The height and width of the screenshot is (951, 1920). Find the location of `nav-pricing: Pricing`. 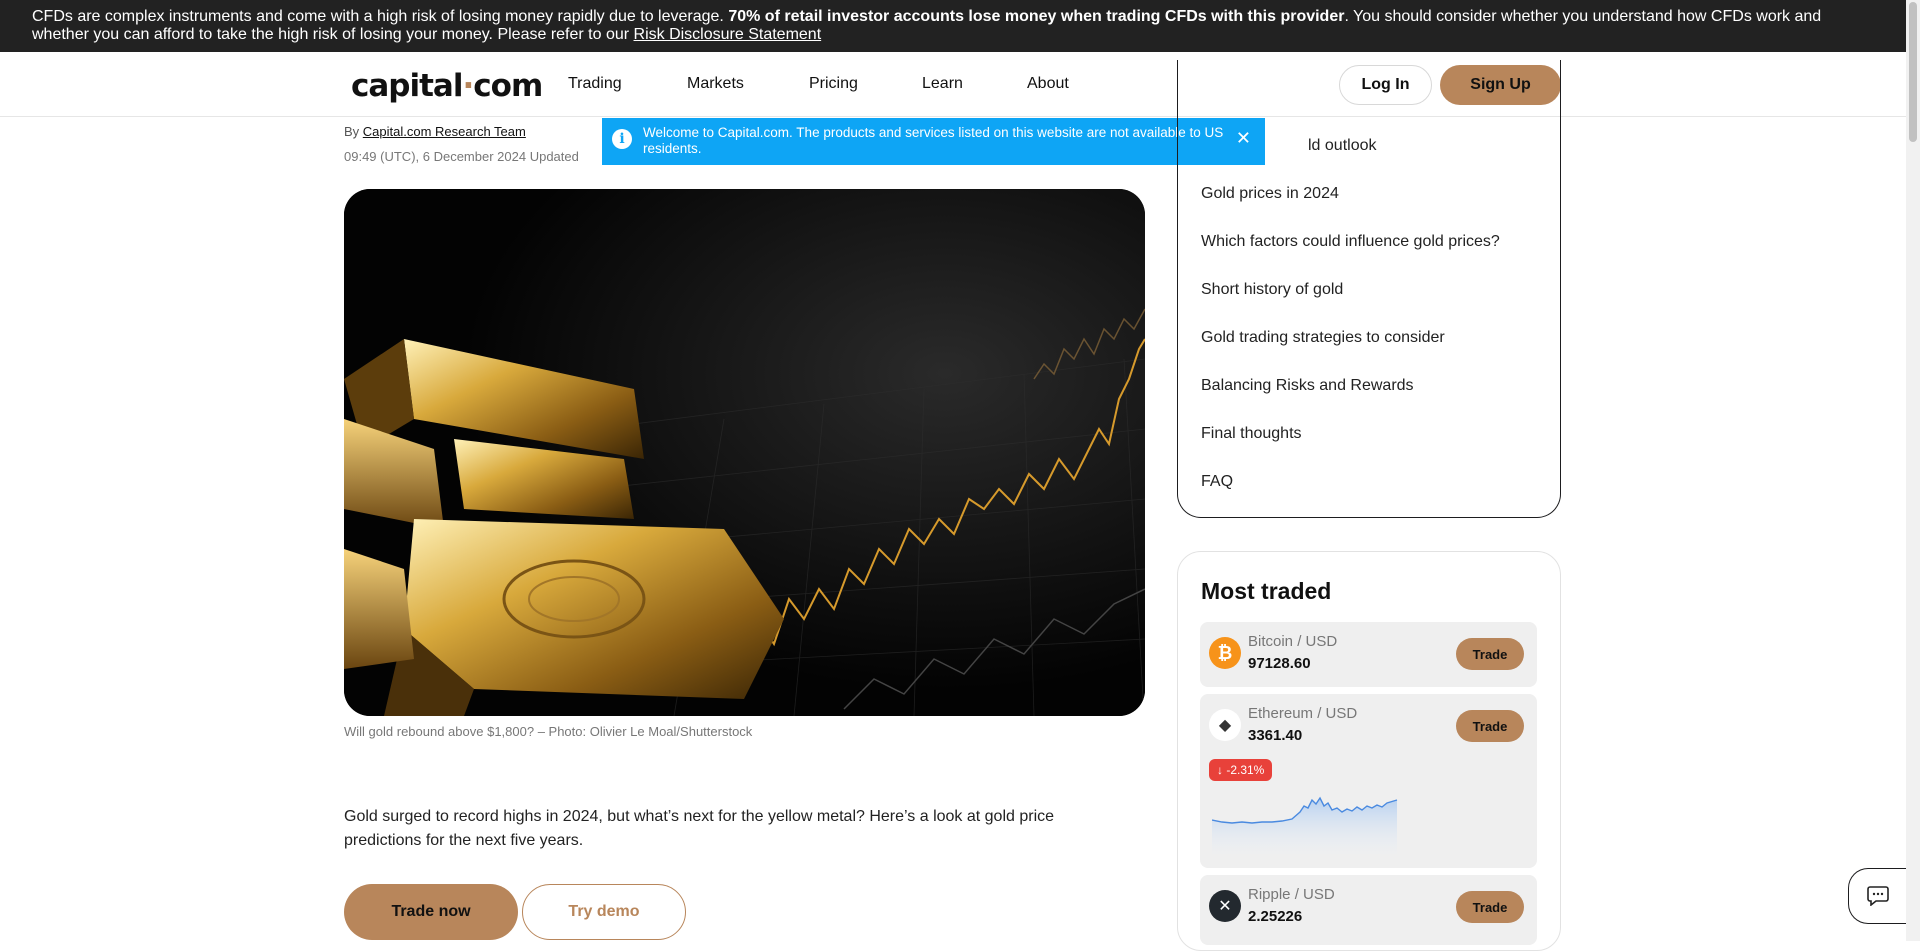

nav-pricing: Pricing is located at coordinates (865, 84).